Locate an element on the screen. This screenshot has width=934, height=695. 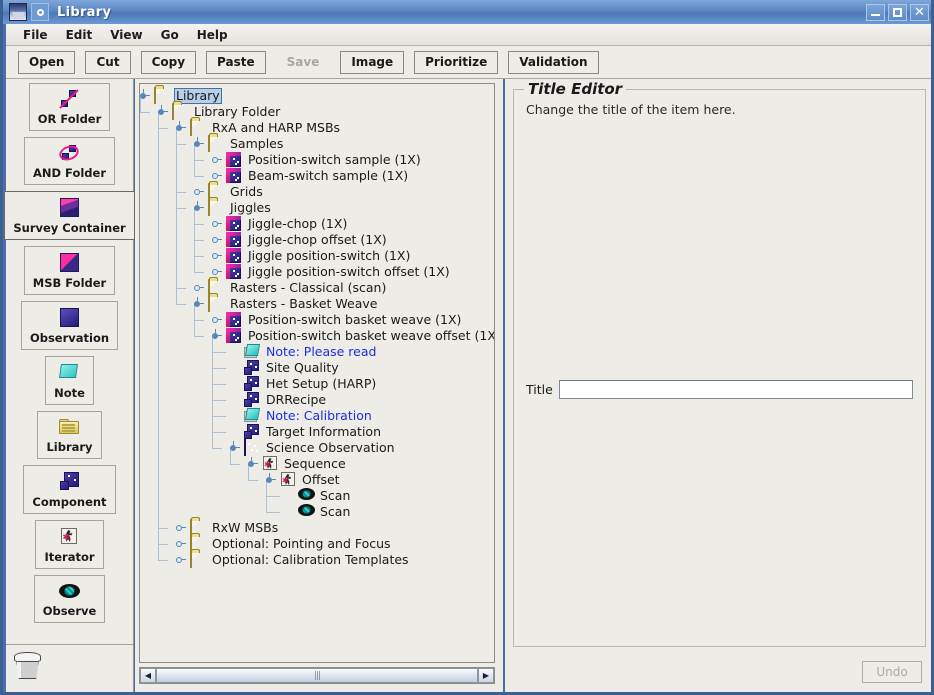
prioritize-button: Prioritize is located at coordinates (456, 62).